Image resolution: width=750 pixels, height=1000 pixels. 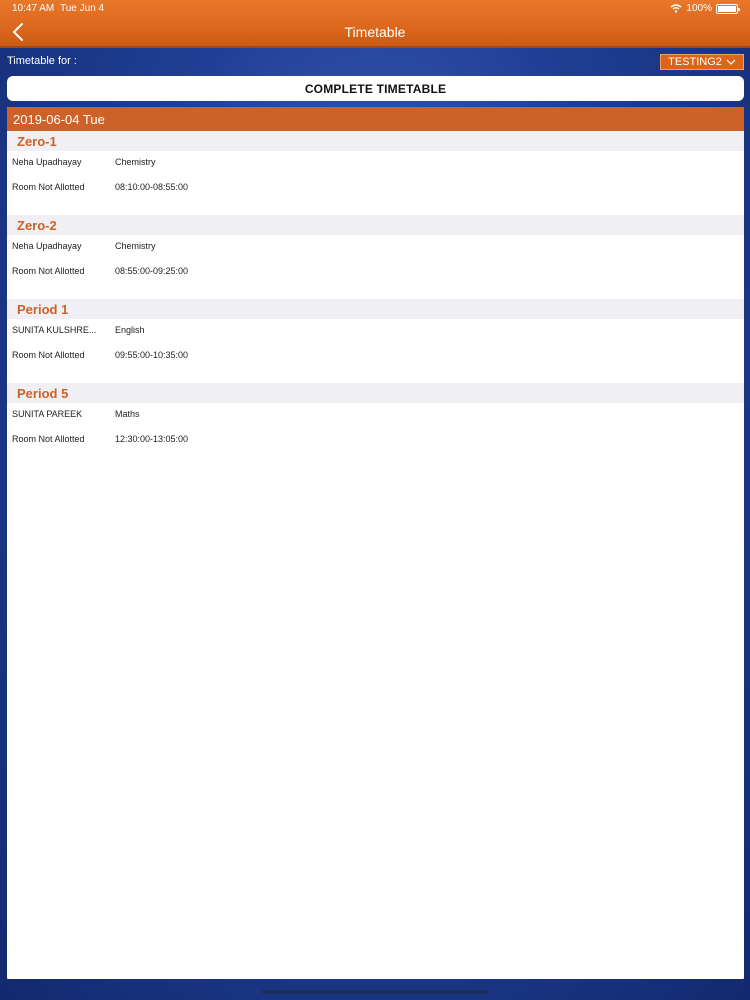 I want to click on subject-name: Maths, so click(x=127, y=414).